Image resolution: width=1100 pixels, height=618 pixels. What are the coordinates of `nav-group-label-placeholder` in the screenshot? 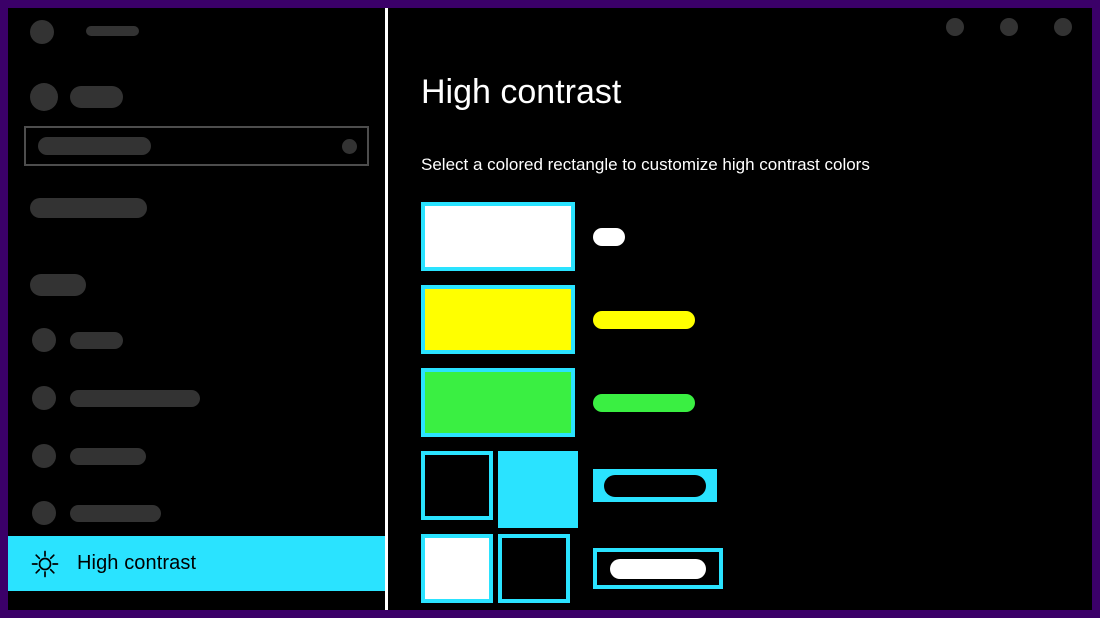 It's located at (88, 208).